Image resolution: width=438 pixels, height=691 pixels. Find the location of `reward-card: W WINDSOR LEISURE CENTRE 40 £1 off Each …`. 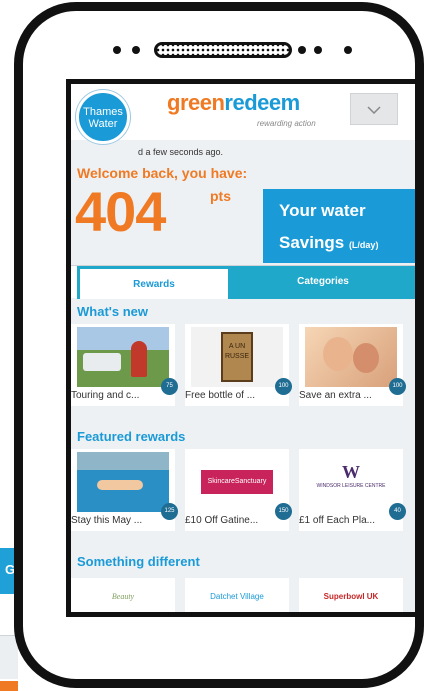

reward-card: W WINDSOR LEISURE CENTRE 40 £1 off Each … is located at coordinates (352, 490).